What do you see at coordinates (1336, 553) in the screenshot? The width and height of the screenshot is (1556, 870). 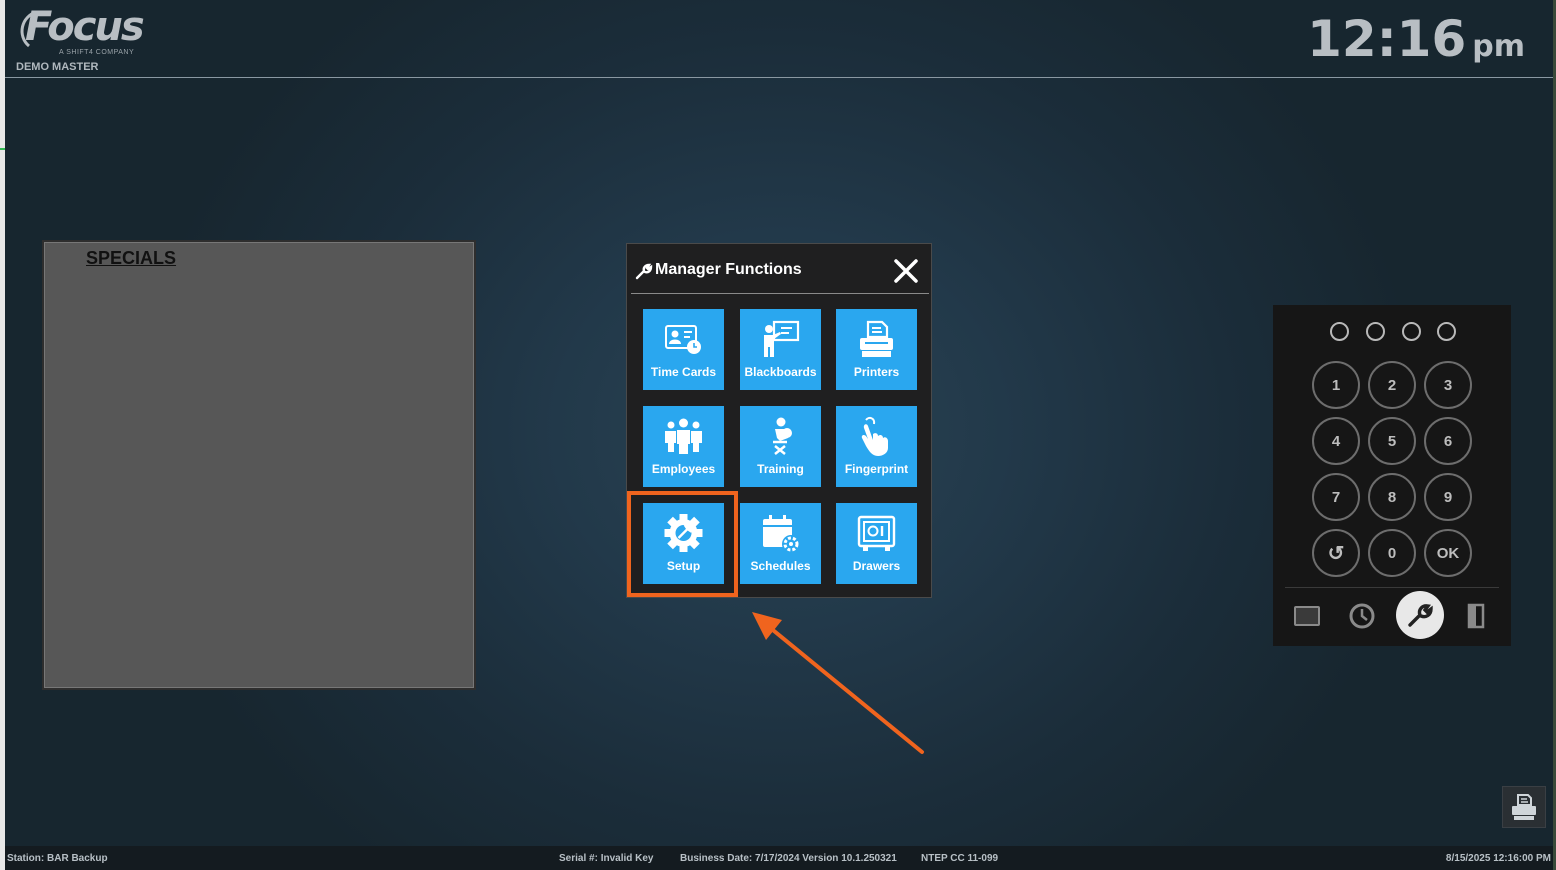 I see `key-clear-undo: ↺` at bounding box center [1336, 553].